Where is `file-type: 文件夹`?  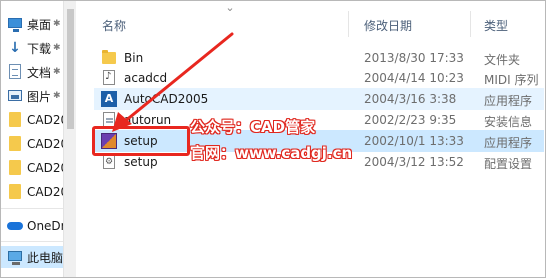
file-type: 文件夹 is located at coordinates (502, 60).